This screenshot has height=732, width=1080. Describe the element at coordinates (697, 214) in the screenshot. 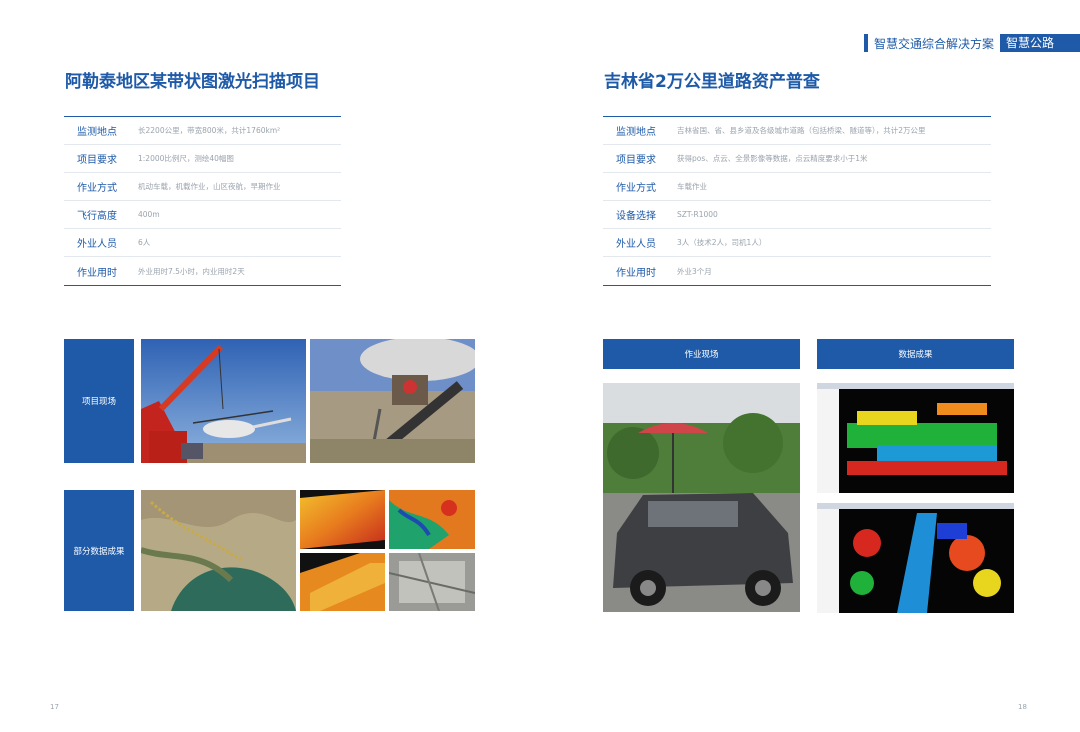

I see `row-value: SZT-R1000` at that location.